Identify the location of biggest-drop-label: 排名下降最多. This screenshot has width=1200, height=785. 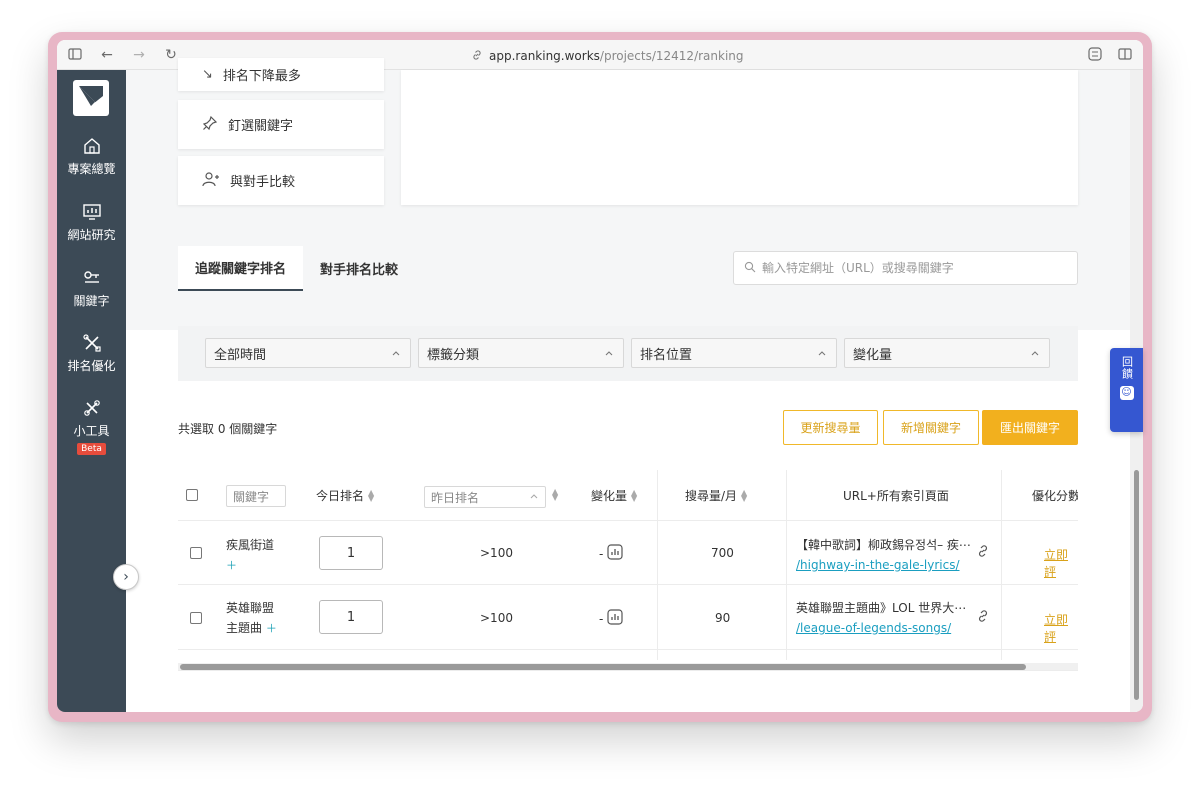
(261, 76).